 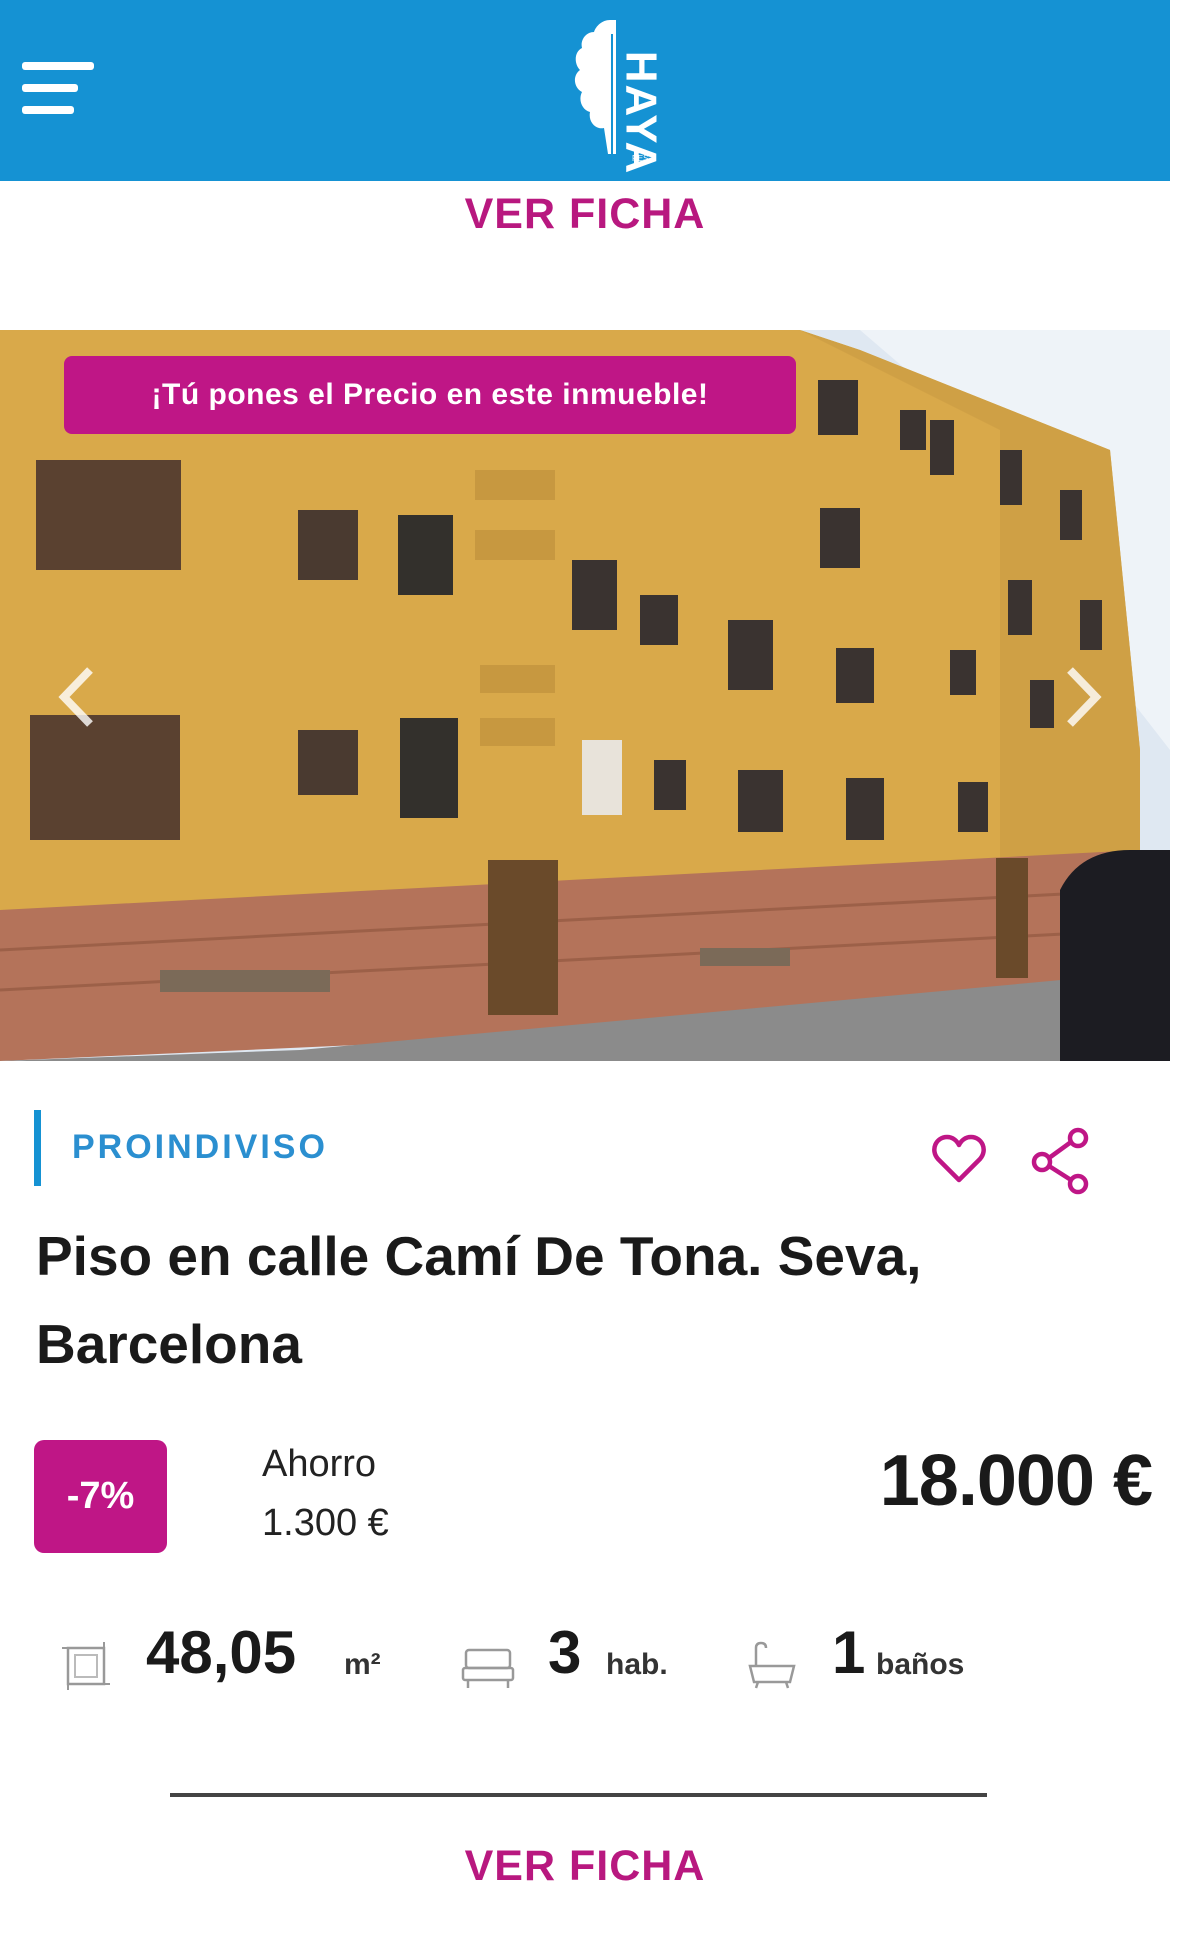 What do you see at coordinates (77, 697) in the screenshot?
I see `prev-image-arrow-icon` at bounding box center [77, 697].